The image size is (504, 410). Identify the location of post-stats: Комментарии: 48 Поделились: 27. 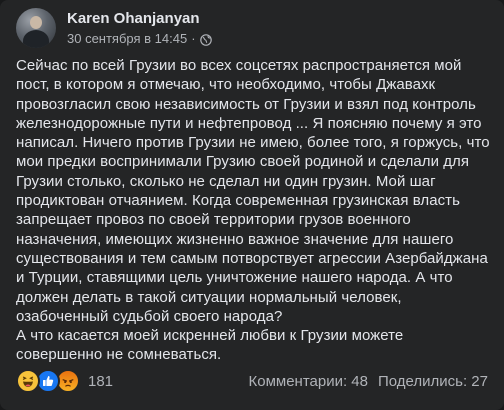
(369, 381).